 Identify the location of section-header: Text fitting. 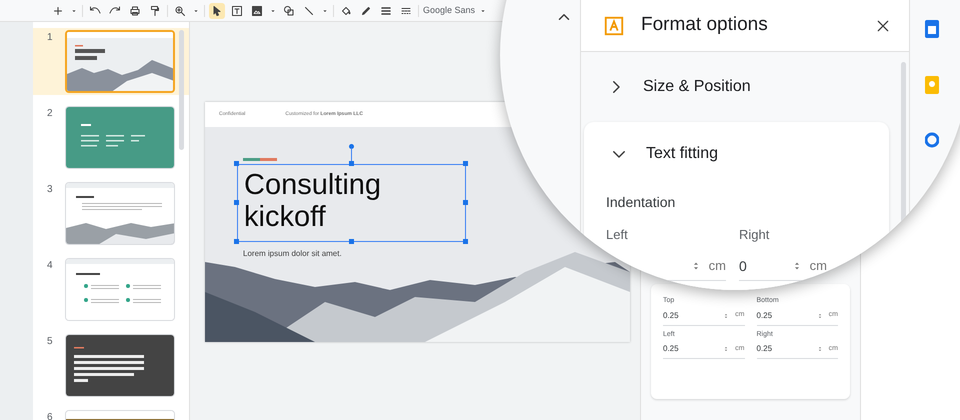
(736, 154).